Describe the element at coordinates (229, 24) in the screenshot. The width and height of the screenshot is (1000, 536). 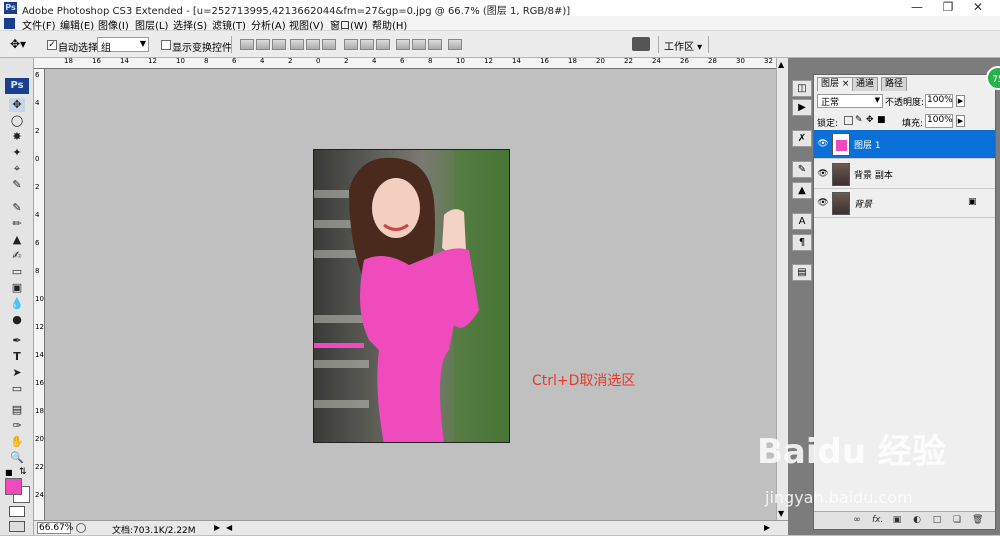
I see `menu-filter: 滤镜(T)` at that location.